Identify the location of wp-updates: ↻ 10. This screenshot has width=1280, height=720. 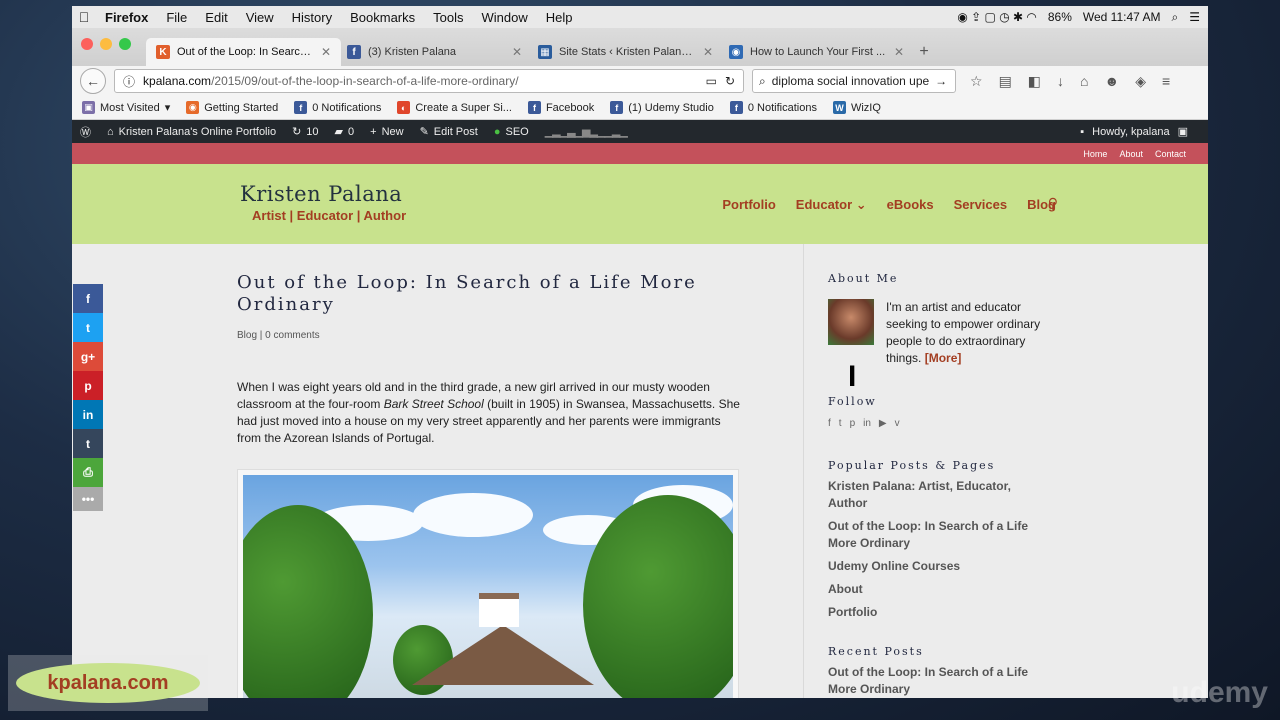
(305, 132).